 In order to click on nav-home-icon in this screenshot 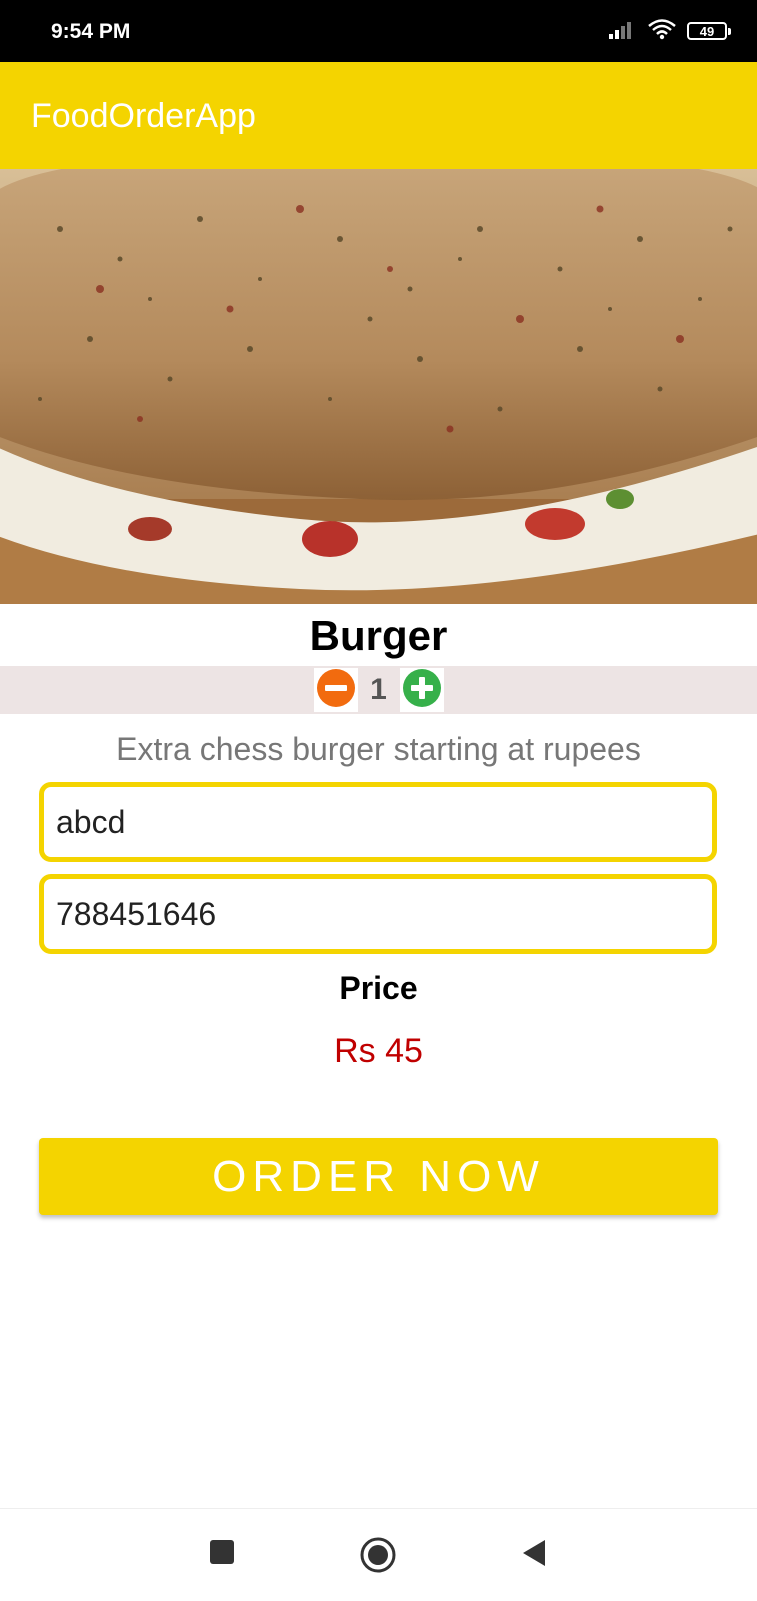, I will do `click(378, 1557)`.